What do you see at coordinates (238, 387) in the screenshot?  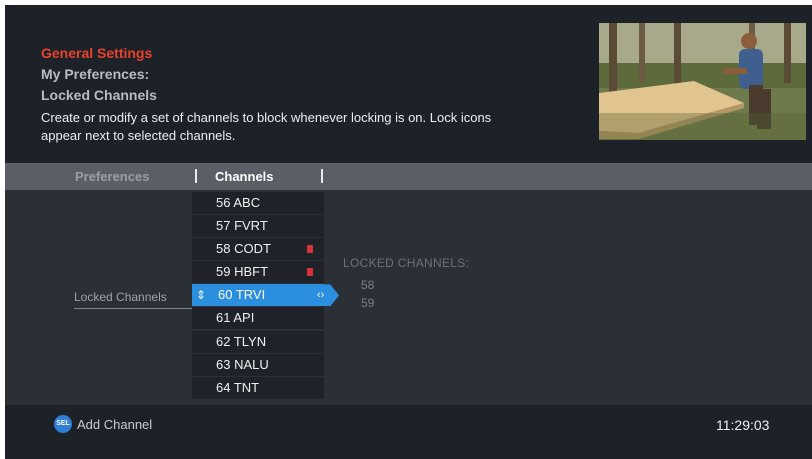 I see `channel-label: 64 TNT` at bounding box center [238, 387].